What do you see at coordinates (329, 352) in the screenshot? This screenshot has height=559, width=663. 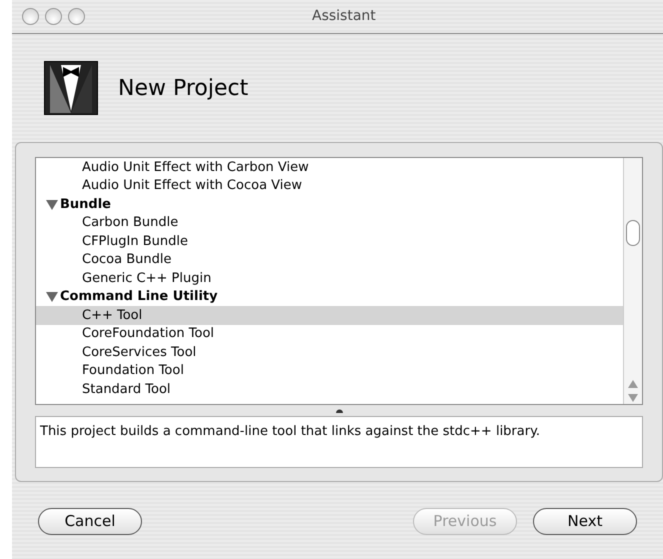 I see `list-item: CoreServices Tool` at bounding box center [329, 352].